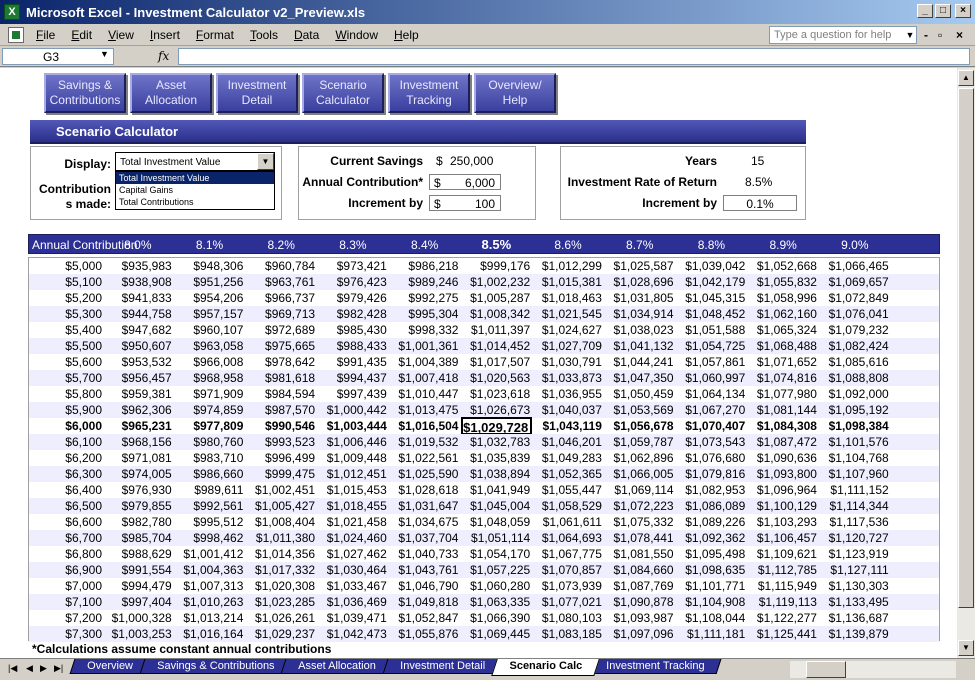 The width and height of the screenshot is (975, 680). Describe the element at coordinates (925, 11) in the screenshot. I see `minimize-button: _` at that location.